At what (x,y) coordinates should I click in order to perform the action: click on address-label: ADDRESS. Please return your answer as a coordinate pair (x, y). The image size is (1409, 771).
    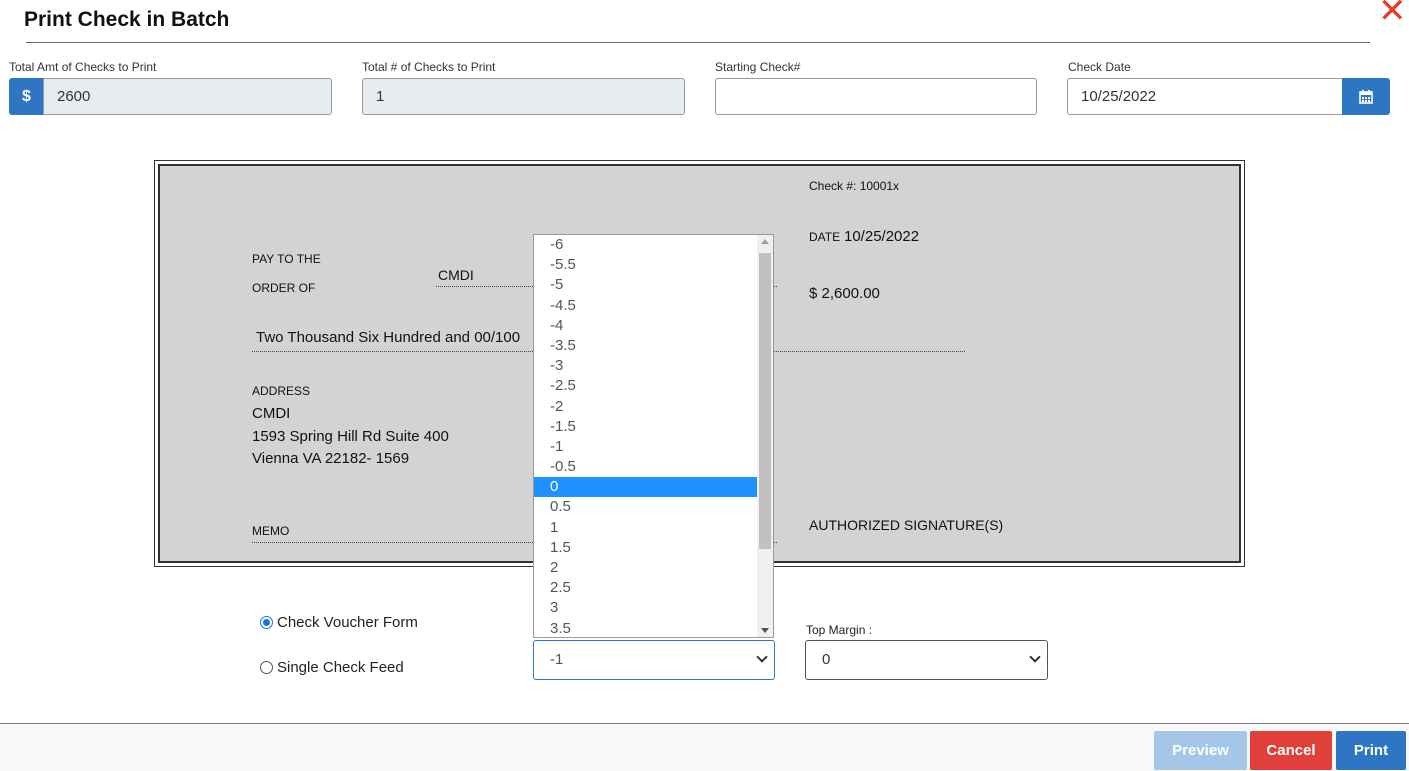
    Looking at the image, I should click on (281, 391).